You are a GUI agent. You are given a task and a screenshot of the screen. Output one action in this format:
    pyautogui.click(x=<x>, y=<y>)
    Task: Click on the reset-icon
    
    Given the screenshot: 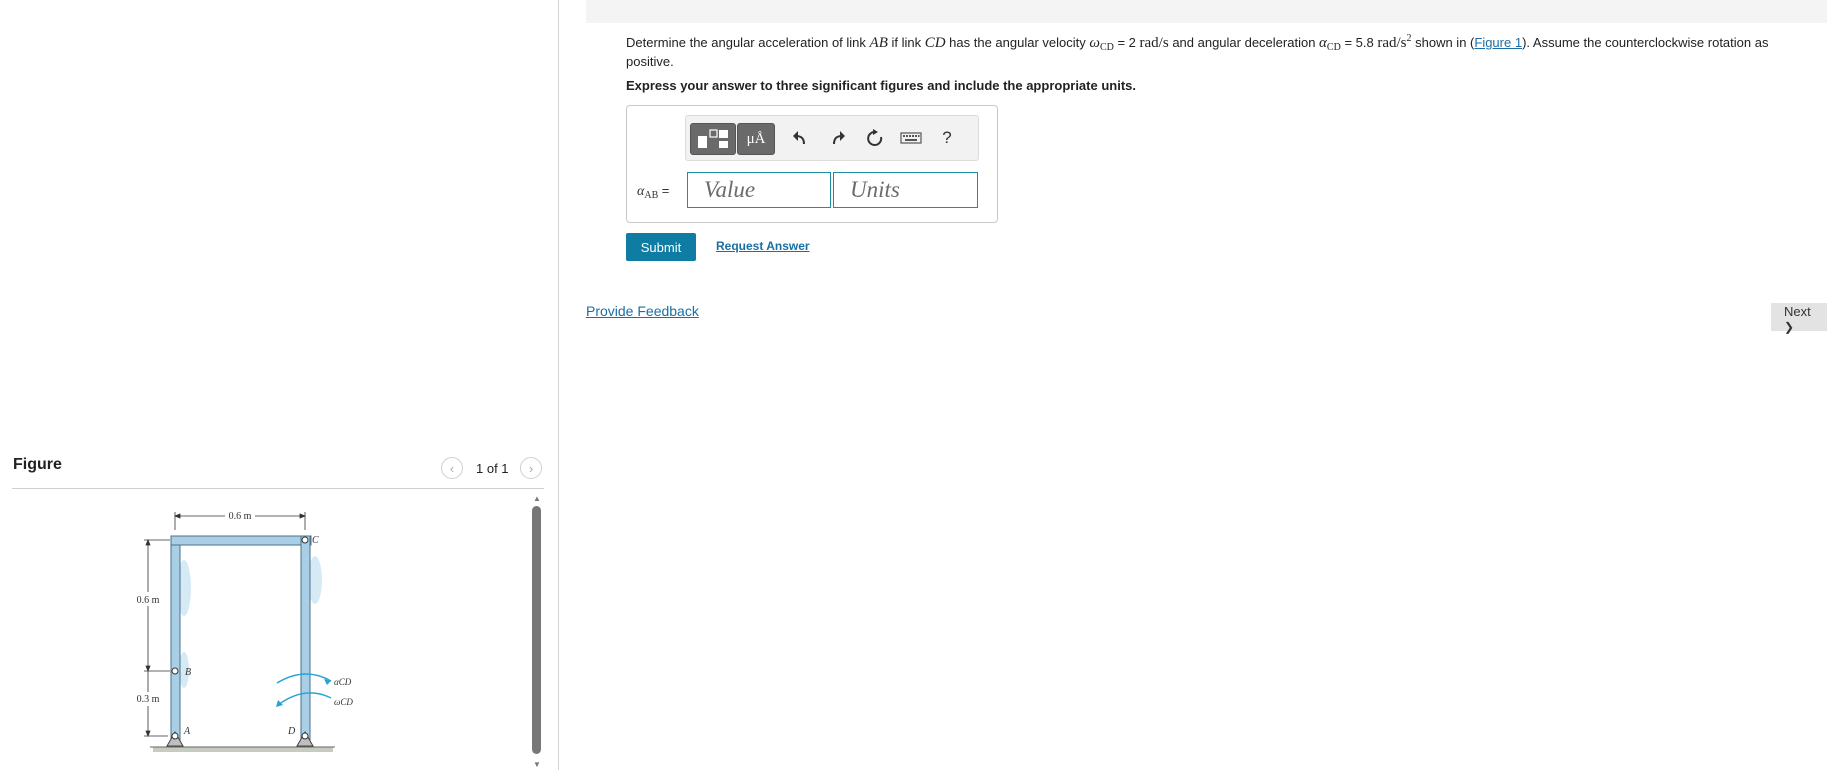 What is the action you would take?
    pyautogui.click(x=875, y=137)
    